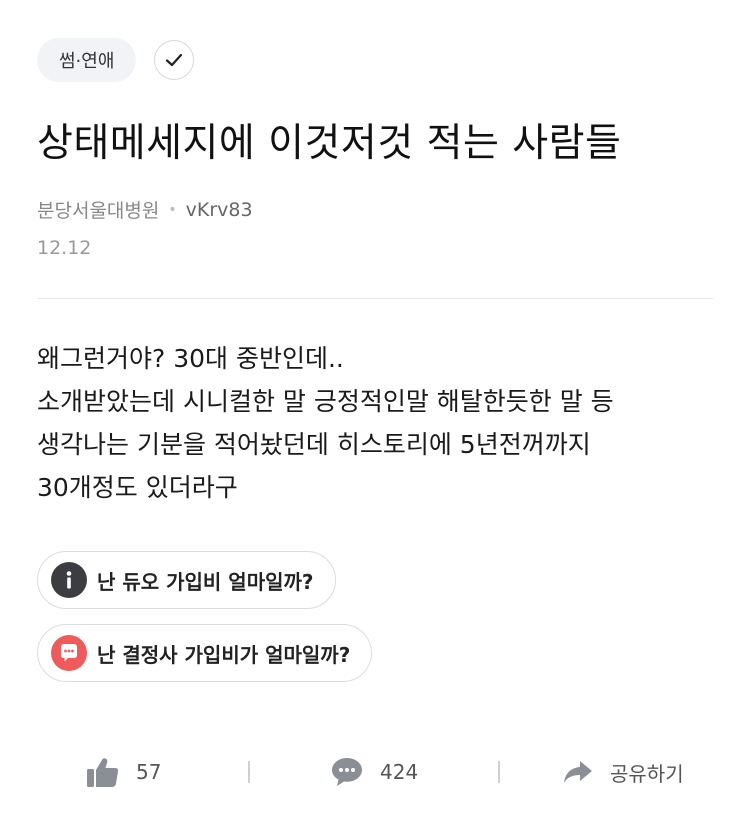  I want to click on related-post-label: 난 듀오 가입비 얼마일까?, so click(205, 581).